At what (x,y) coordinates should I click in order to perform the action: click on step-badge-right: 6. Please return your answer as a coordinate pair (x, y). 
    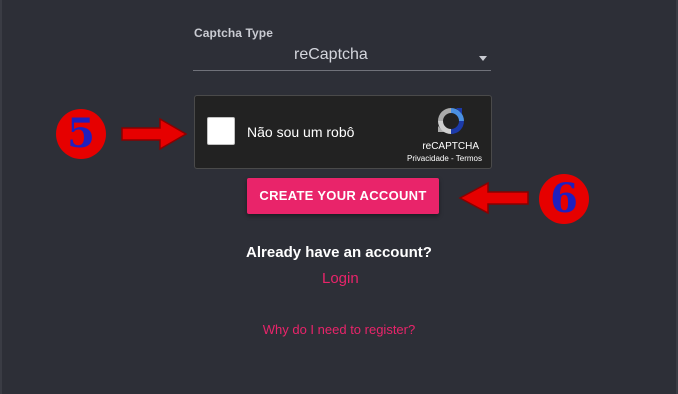
    Looking at the image, I should click on (564, 199).